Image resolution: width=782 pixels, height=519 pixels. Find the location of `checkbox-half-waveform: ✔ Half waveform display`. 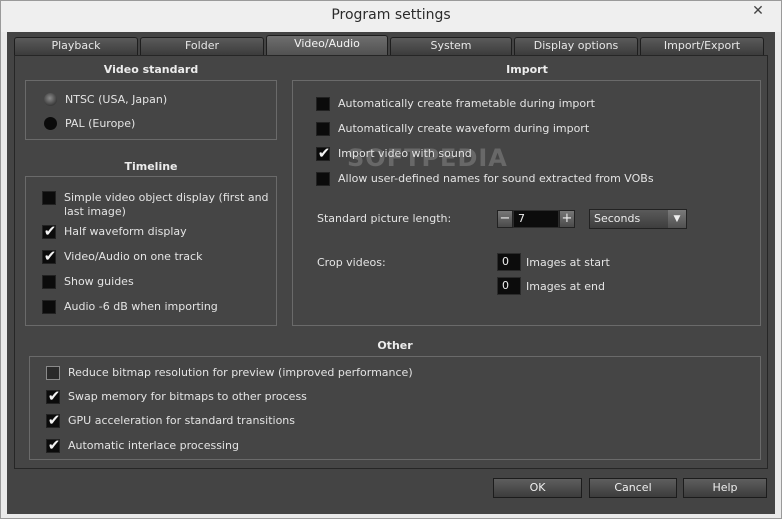

checkbox-half-waveform: ✔ Half waveform display is located at coordinates (114, 231).